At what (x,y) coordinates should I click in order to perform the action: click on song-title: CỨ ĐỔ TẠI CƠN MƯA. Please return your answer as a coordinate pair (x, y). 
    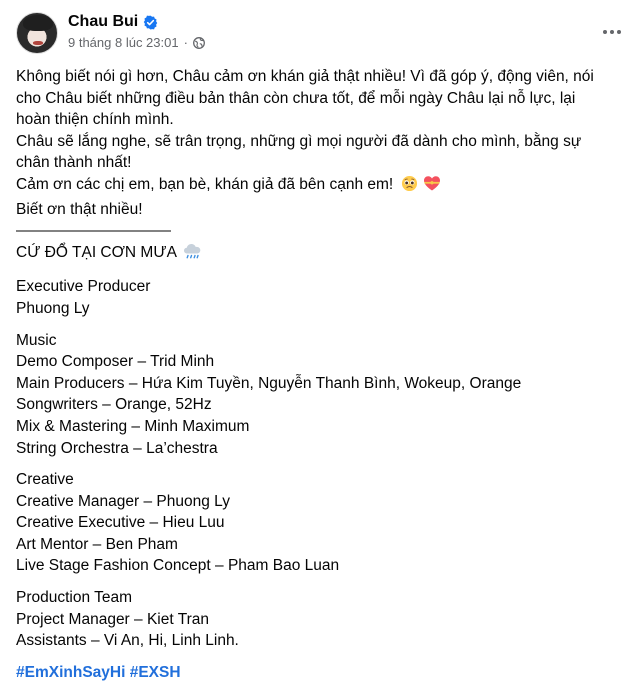
    Looking at the image, I should click on (96, 252).